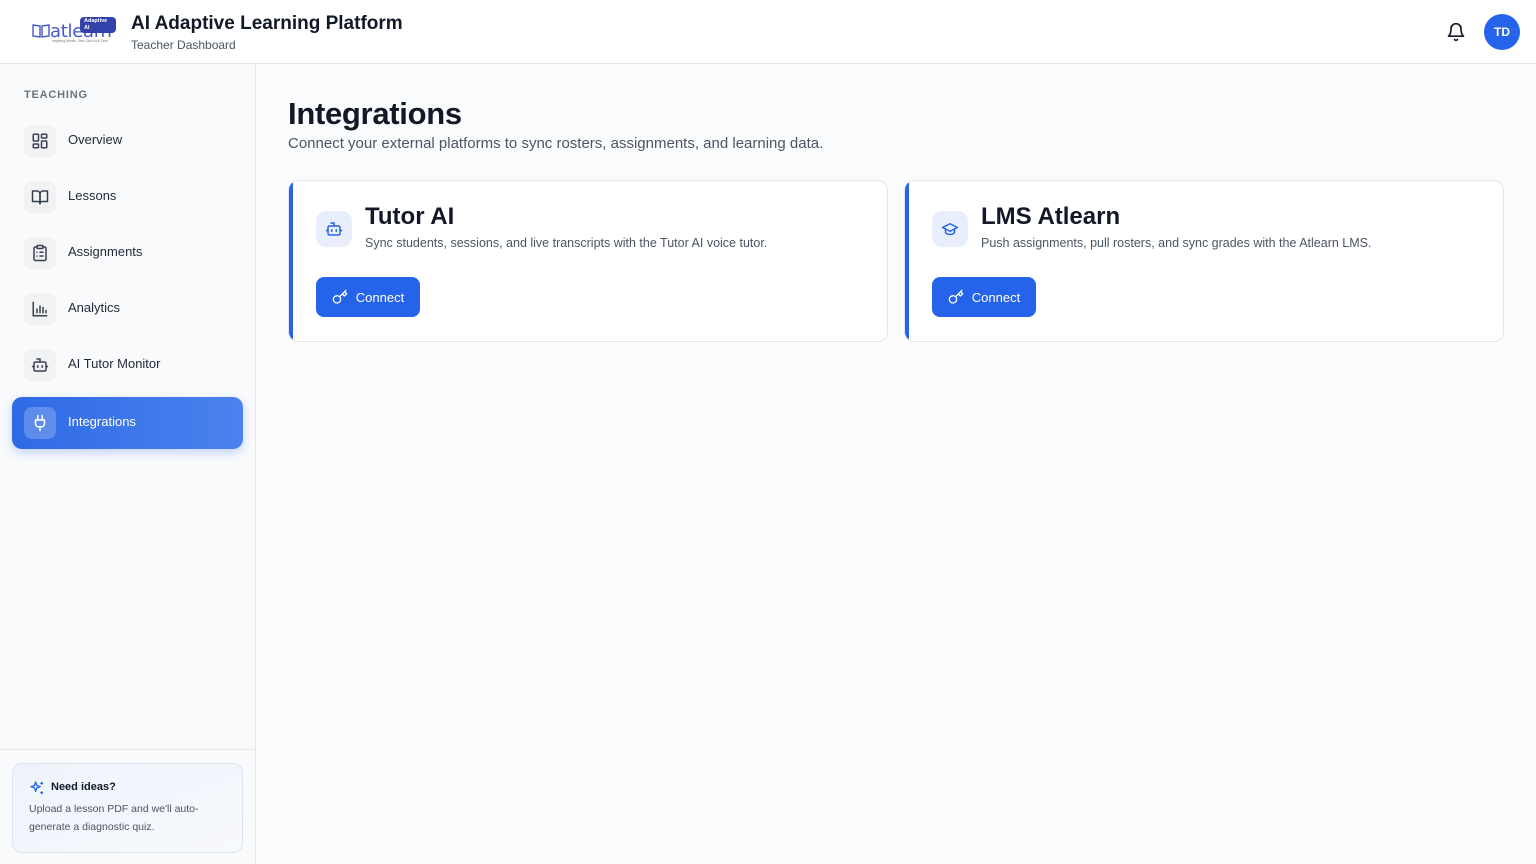 The width and height of the screenshot is (1536, 864). What do you see at coordinates (950, 229) in the screenshot?
I see `graduation-cap-icon` at bounding box center [950, 229].